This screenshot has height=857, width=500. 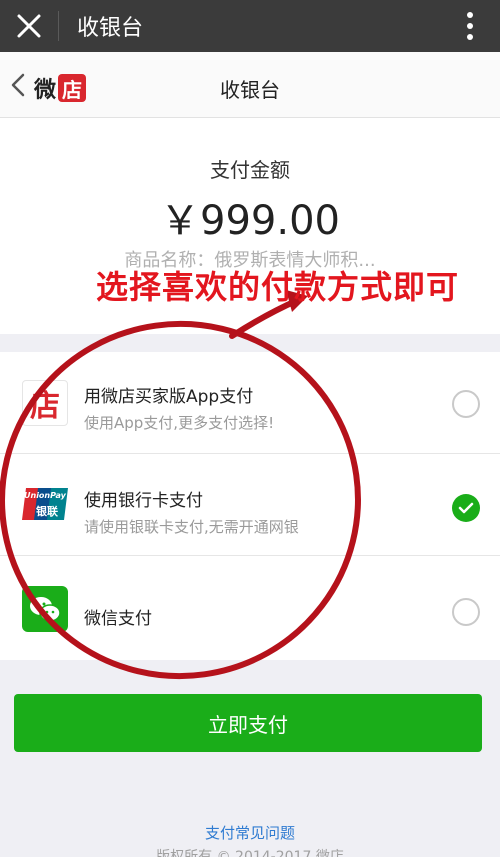 I want to click on close-icon, so click(x=29, y=26).